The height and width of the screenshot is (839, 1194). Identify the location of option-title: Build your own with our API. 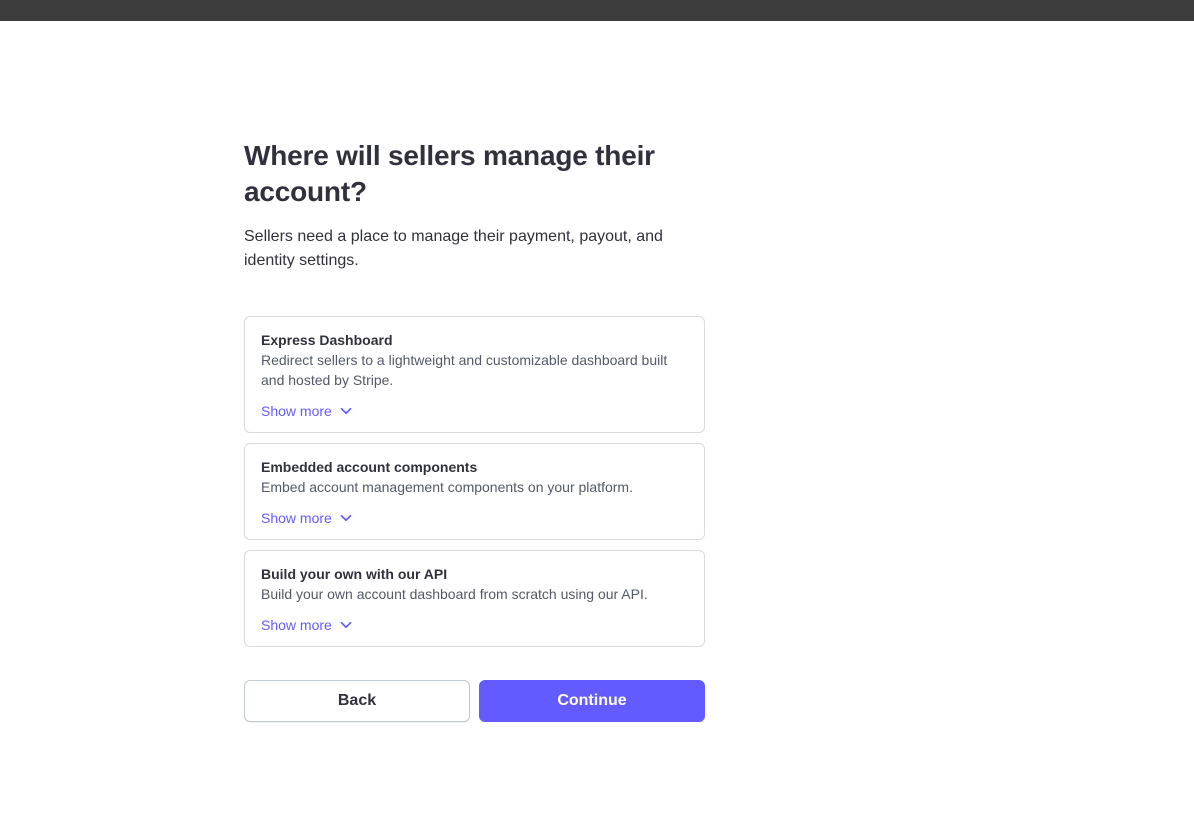
(354, 574).